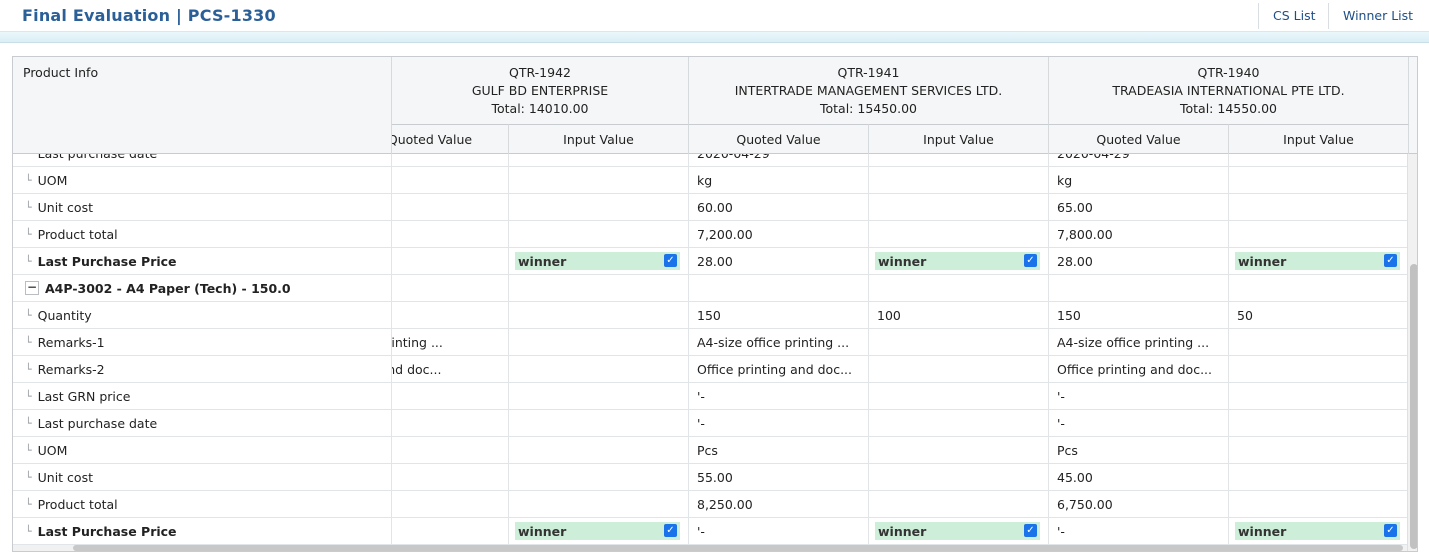 The width and height of the screenshot is (1429, 555). I want to click on cell-value: Pcs, so click(1067, 450).